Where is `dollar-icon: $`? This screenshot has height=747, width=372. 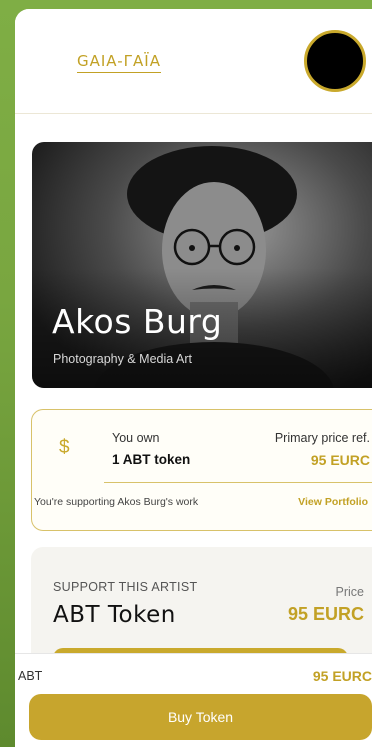 dollar-icon: $ is located at coordinates (64, 447).